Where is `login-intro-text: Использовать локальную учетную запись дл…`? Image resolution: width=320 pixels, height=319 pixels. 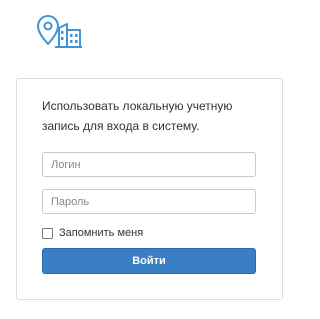
login-intro-text: Использовать локальную учетную запись дл… is located at coordinates (137, 116).